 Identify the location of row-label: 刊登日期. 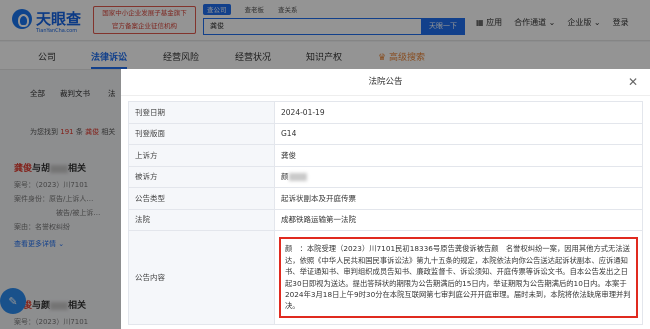
(201, 112).